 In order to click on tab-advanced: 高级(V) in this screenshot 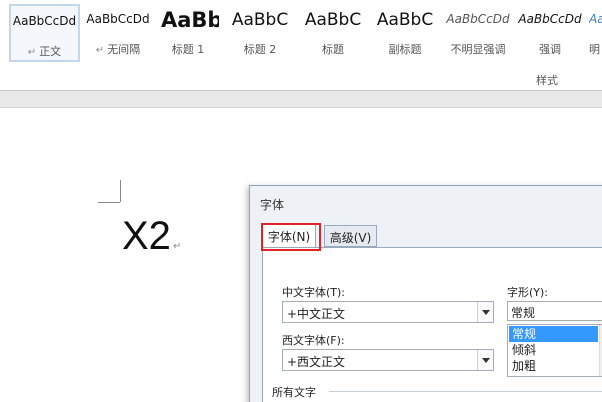, I will do `click(350, 236)`.